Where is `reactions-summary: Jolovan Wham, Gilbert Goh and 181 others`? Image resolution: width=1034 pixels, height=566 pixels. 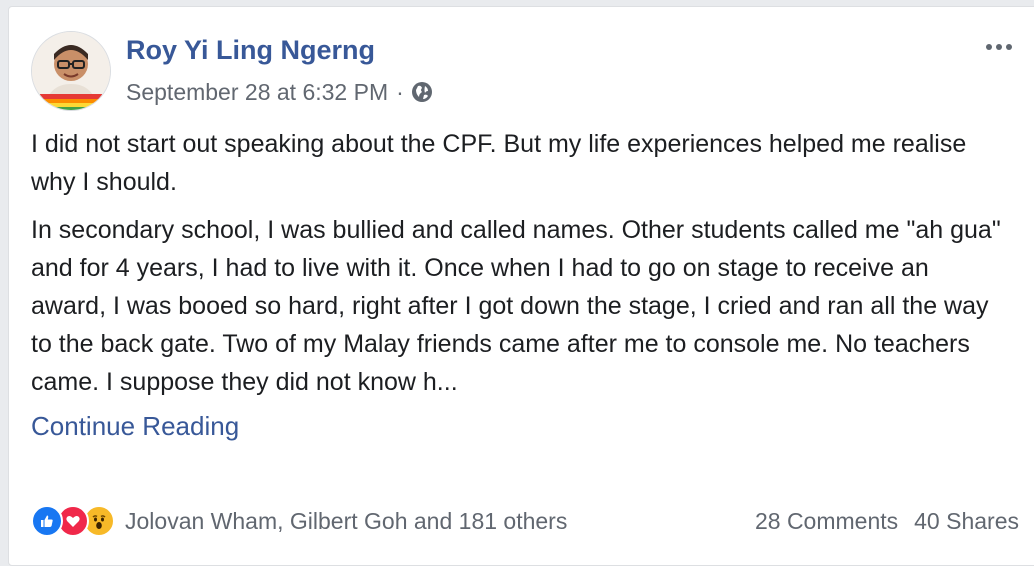 reactions-summary: Jolovan Wham, Gilbert Goh and 181 others is located at coordinates (299, 521).